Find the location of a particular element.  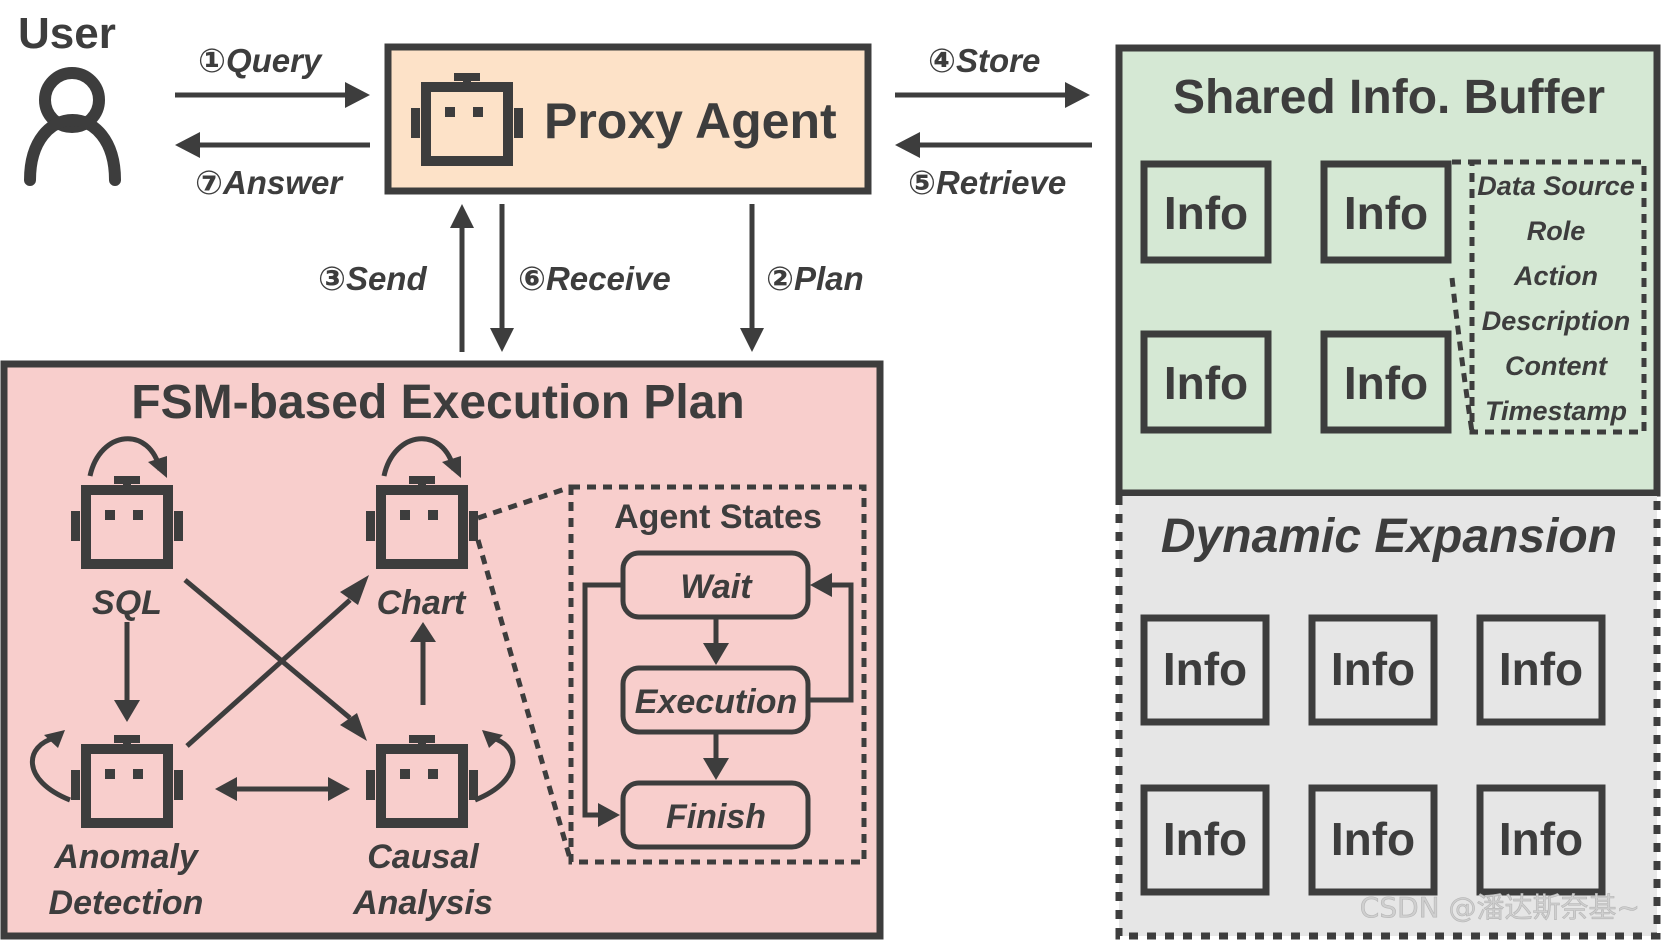

sql-agent-label: SQL is located at coordinates (127, 603).